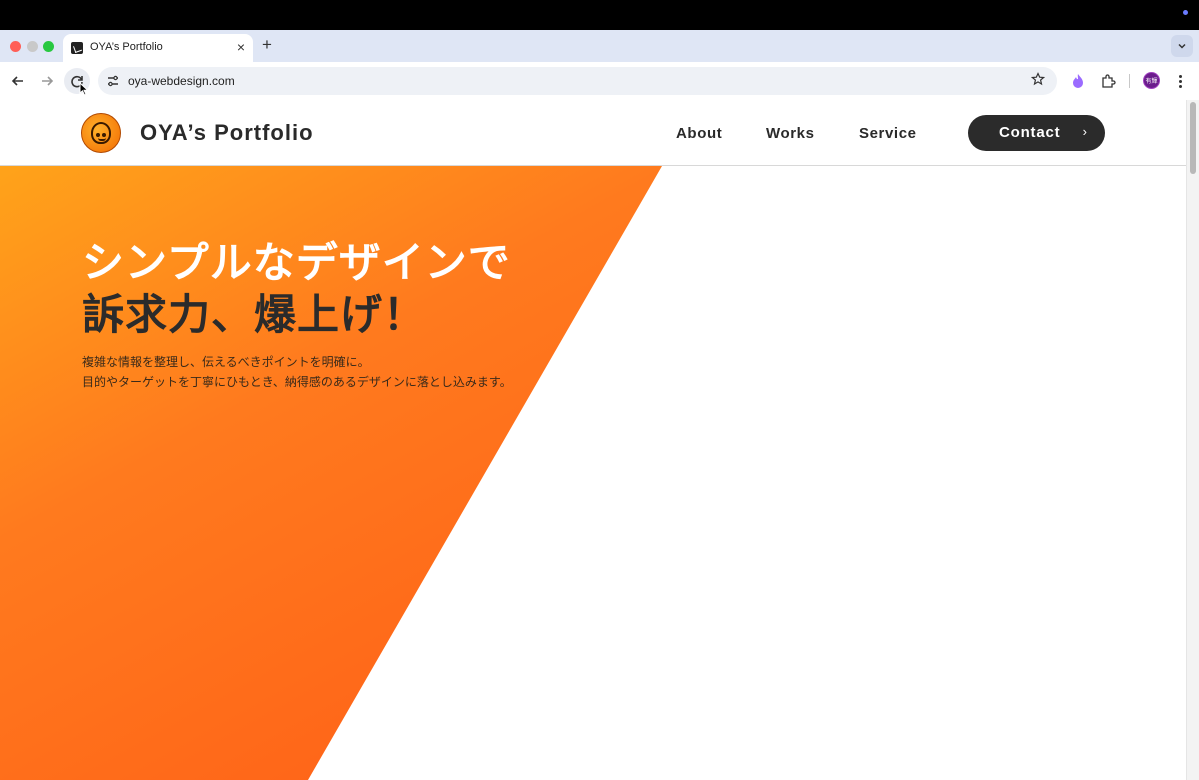 This screenshot has width=1199, height=780. What do you see at coordinates (1185, 12) in the screenshot?
I see `status-dot` at bounding box center [1185, 12].